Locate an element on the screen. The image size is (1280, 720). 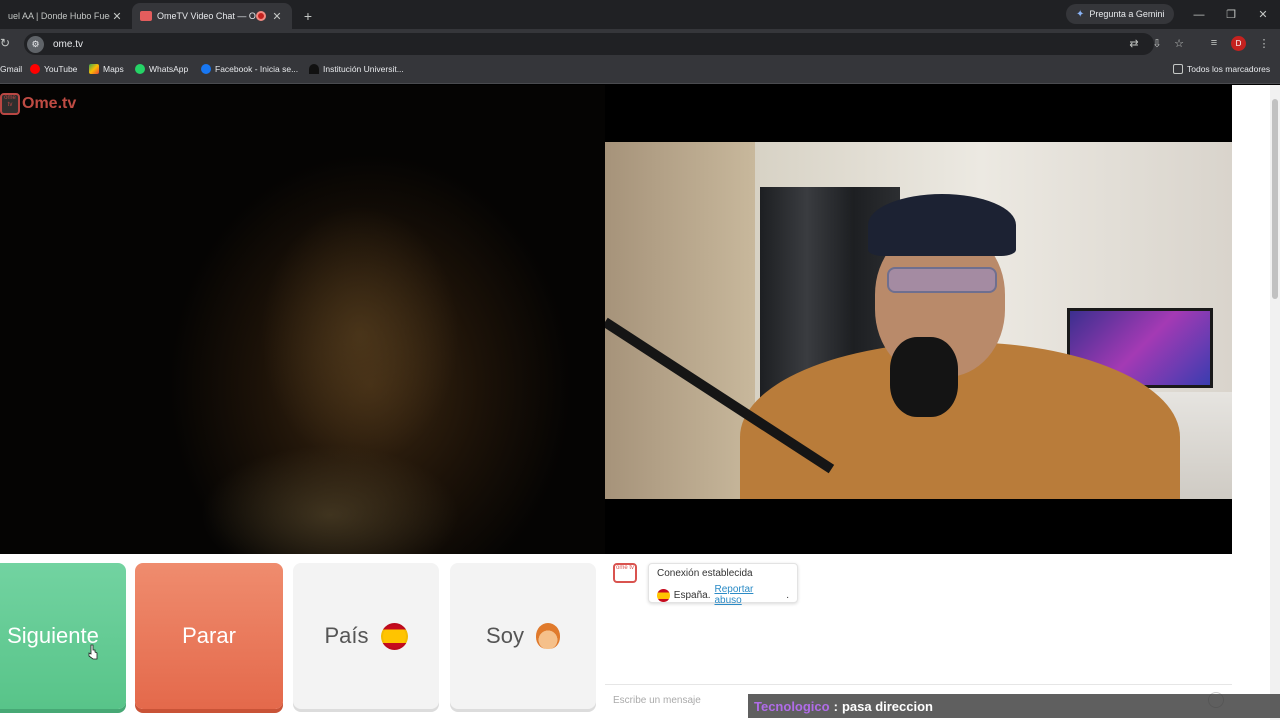
ask-gemini-button: ✦ Pregunta a Gemini is located at coordinates (1120, 14).